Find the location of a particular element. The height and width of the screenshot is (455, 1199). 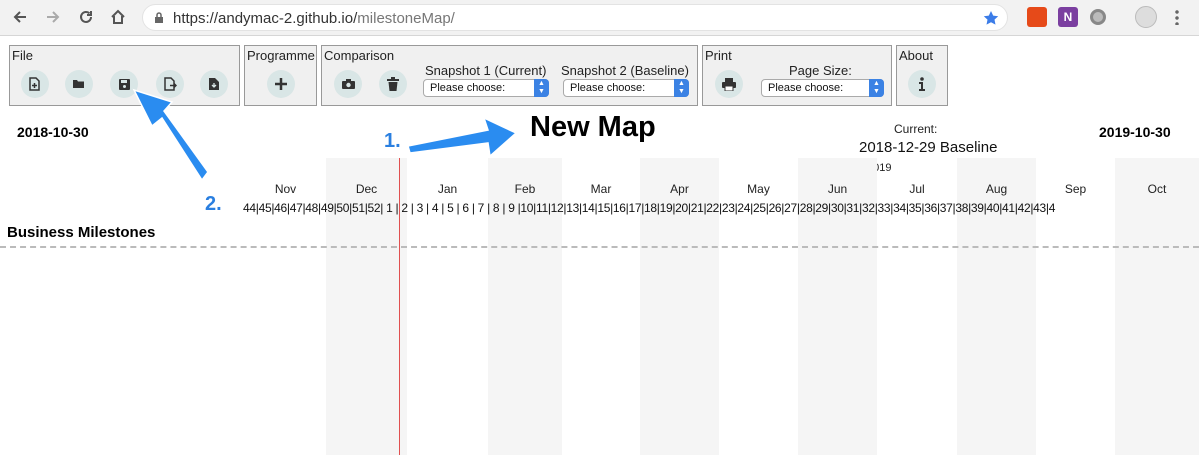

arrow-to-title-icon is located at coordinates (462, 137).